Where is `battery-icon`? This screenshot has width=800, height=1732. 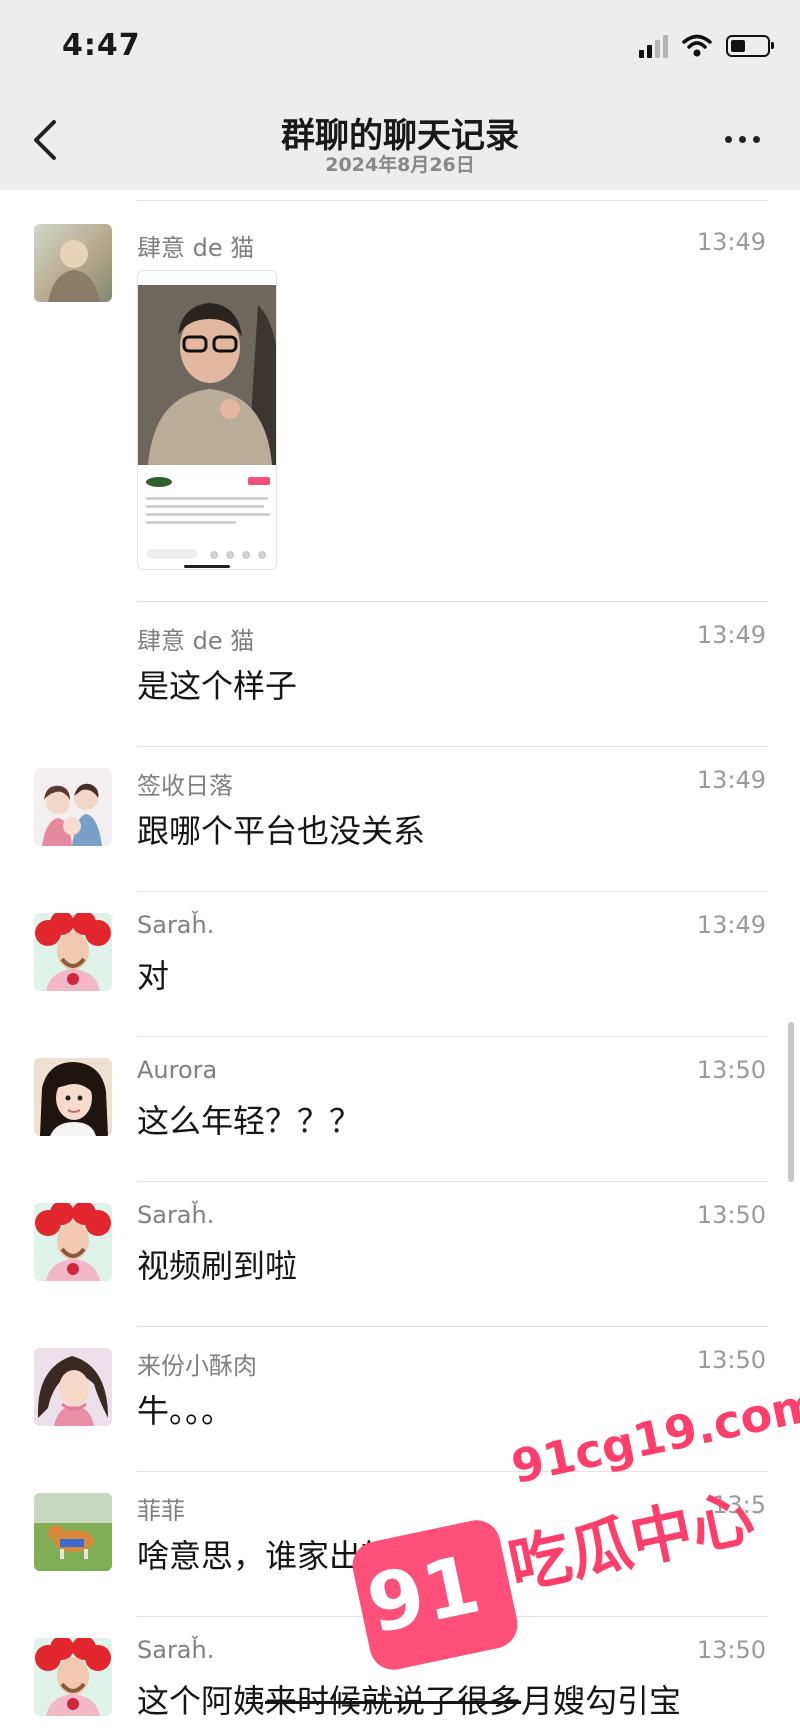
battery-icon is located at coordinates (750, 46).